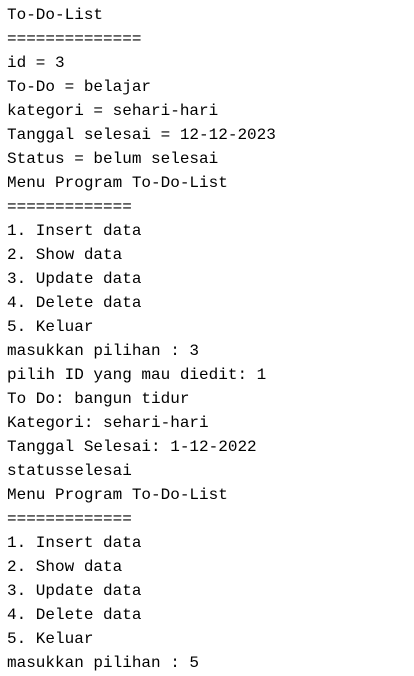 Image resolution: width=414 pixels, height=676 pixels. I want to click on record-todo-line: To-Do = belajar, so click(79, 87).